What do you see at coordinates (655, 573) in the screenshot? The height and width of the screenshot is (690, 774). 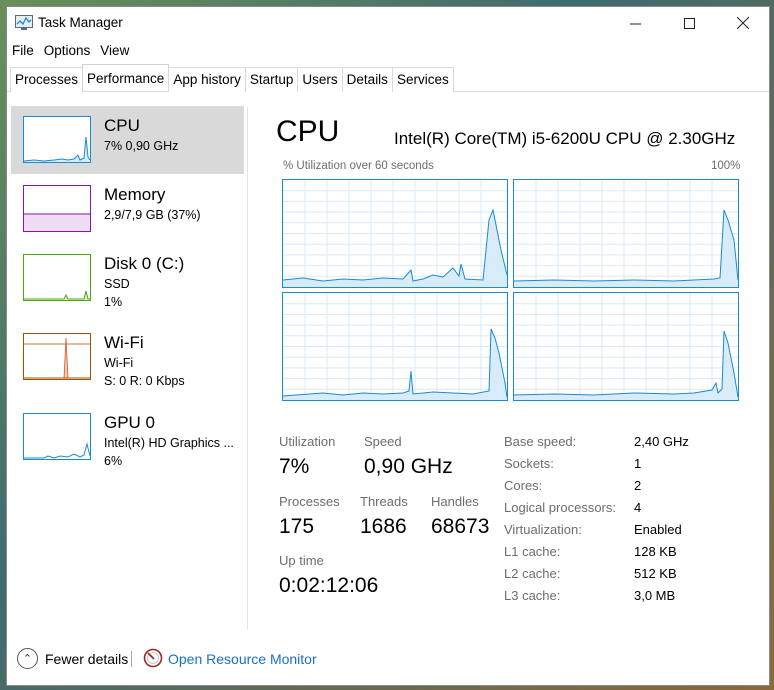 I see `spec-value: 512 KB` at bounding box center [655, 573].